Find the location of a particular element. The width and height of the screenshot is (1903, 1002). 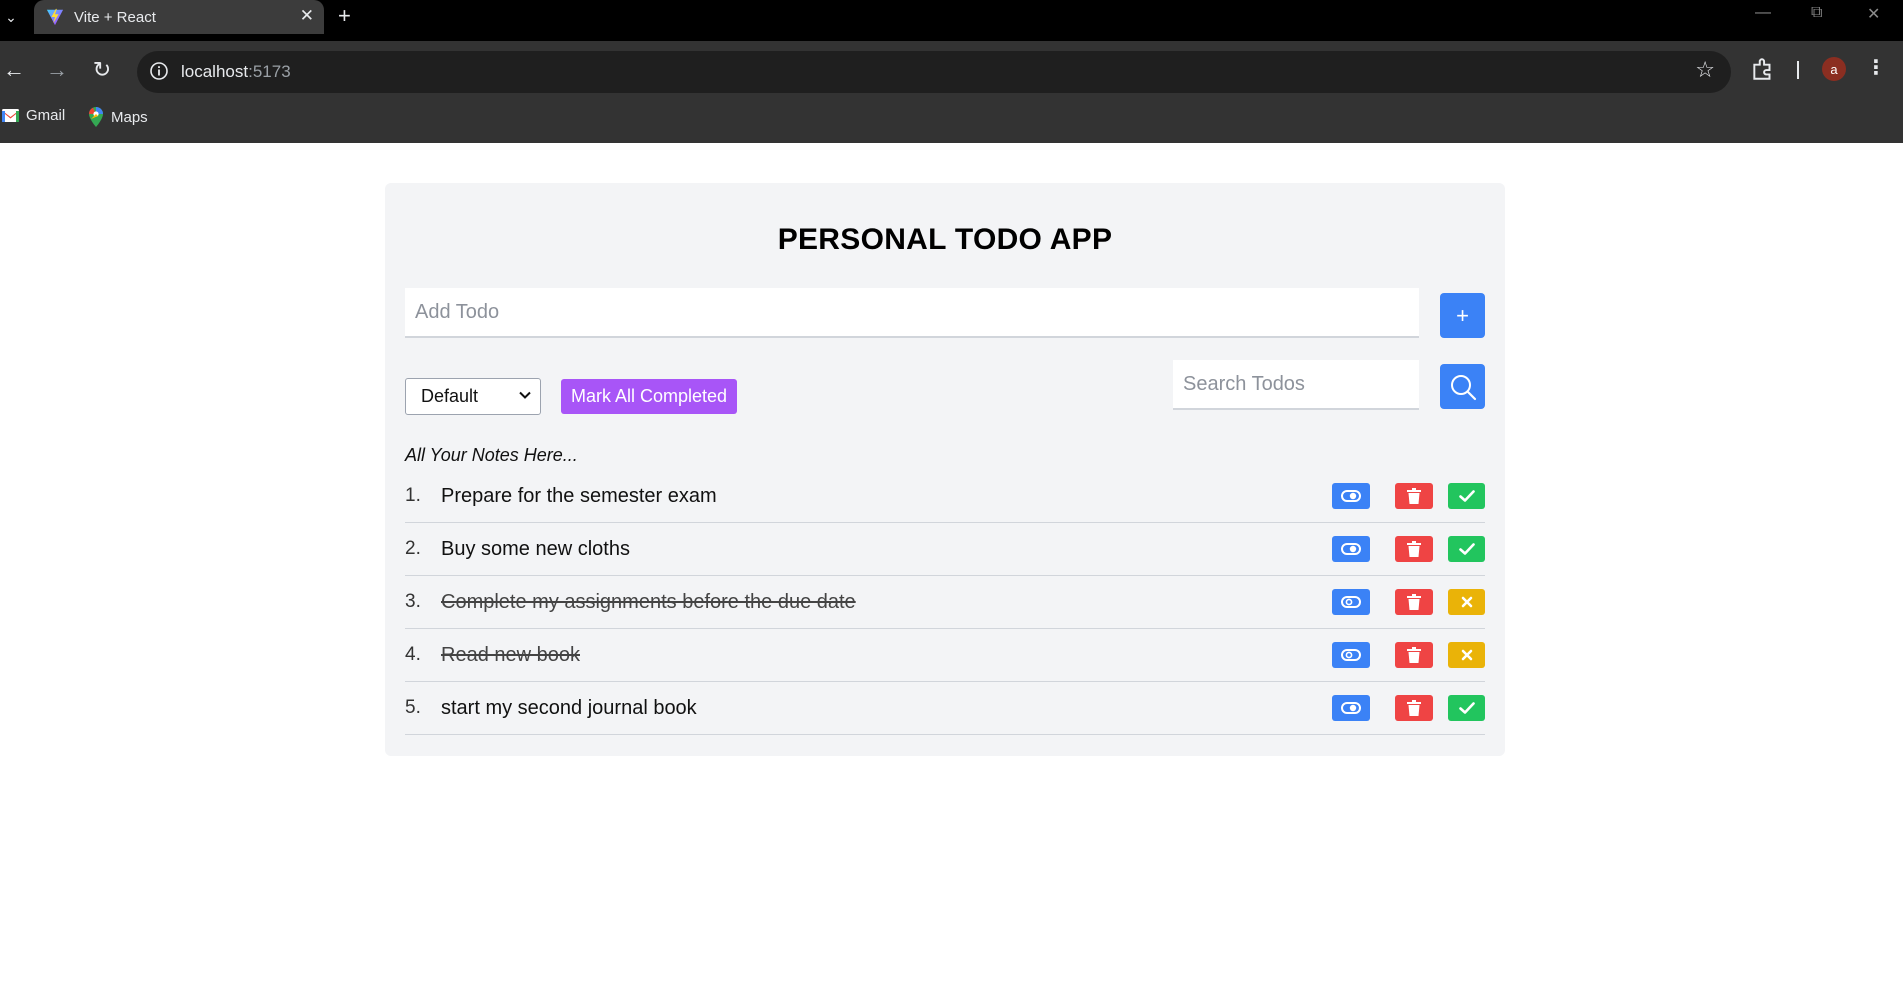

new-tab-icon: + is located at coordinates (344, 16).